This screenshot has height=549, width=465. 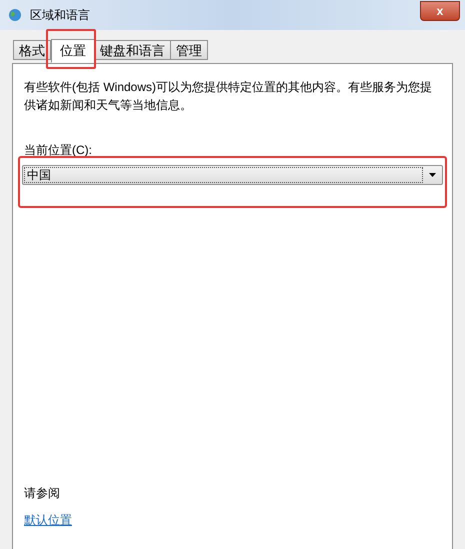 I want to click on tab: 位置, so click(x=73, y=50).